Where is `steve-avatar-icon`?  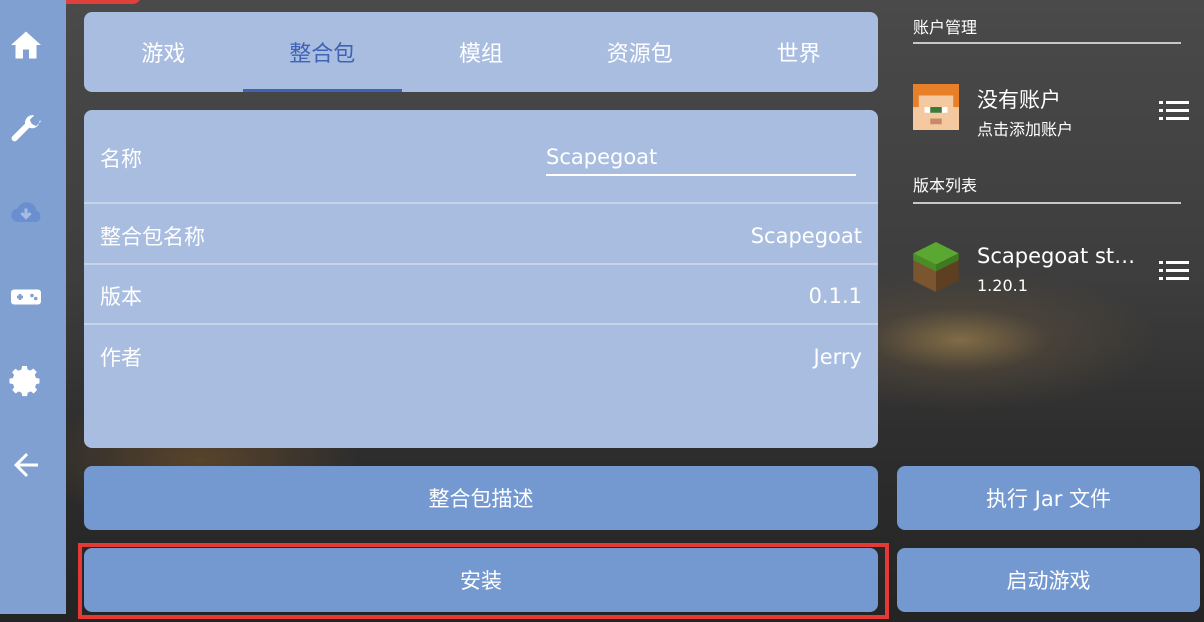
steve-avatar-icon is located at coordinates (936, 107).